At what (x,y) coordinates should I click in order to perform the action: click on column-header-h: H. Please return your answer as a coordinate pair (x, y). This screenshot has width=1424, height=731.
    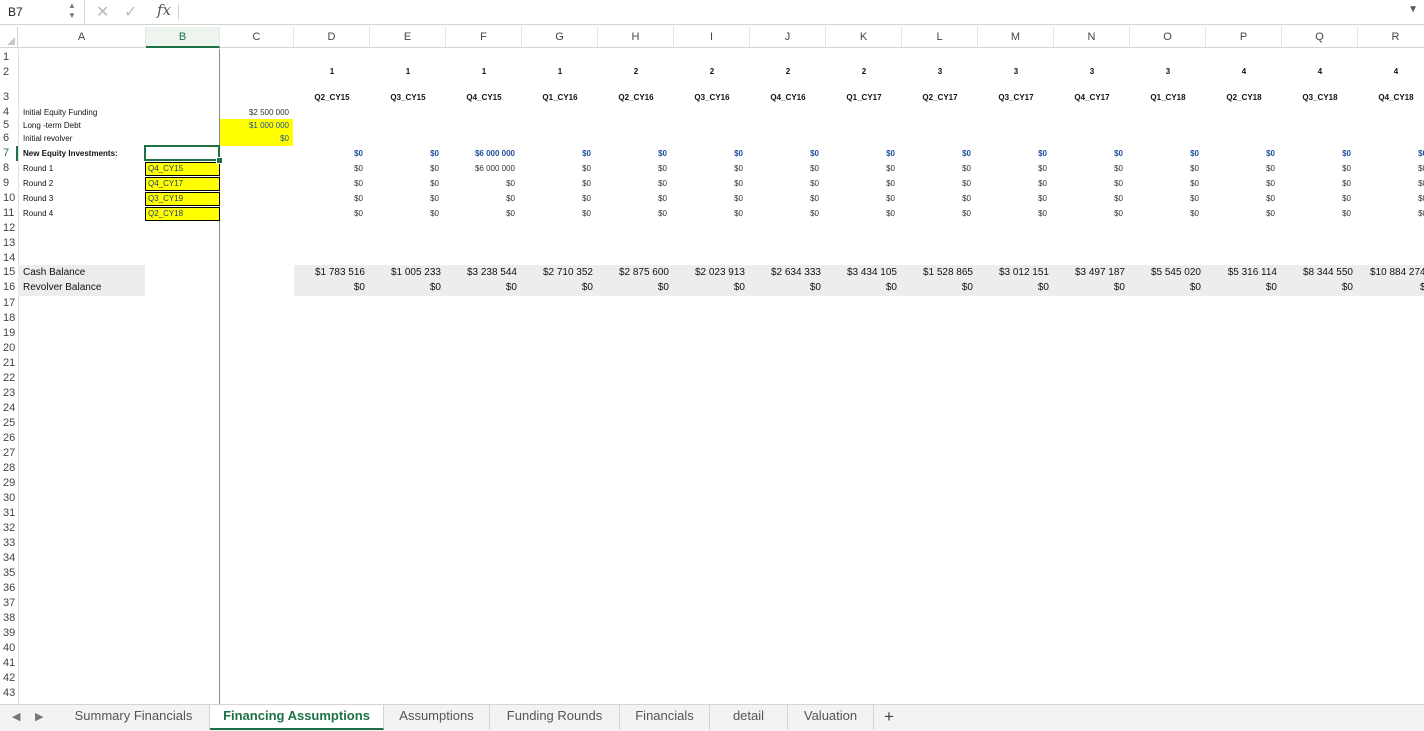
    Looking at the image, I should click on (636, 37).